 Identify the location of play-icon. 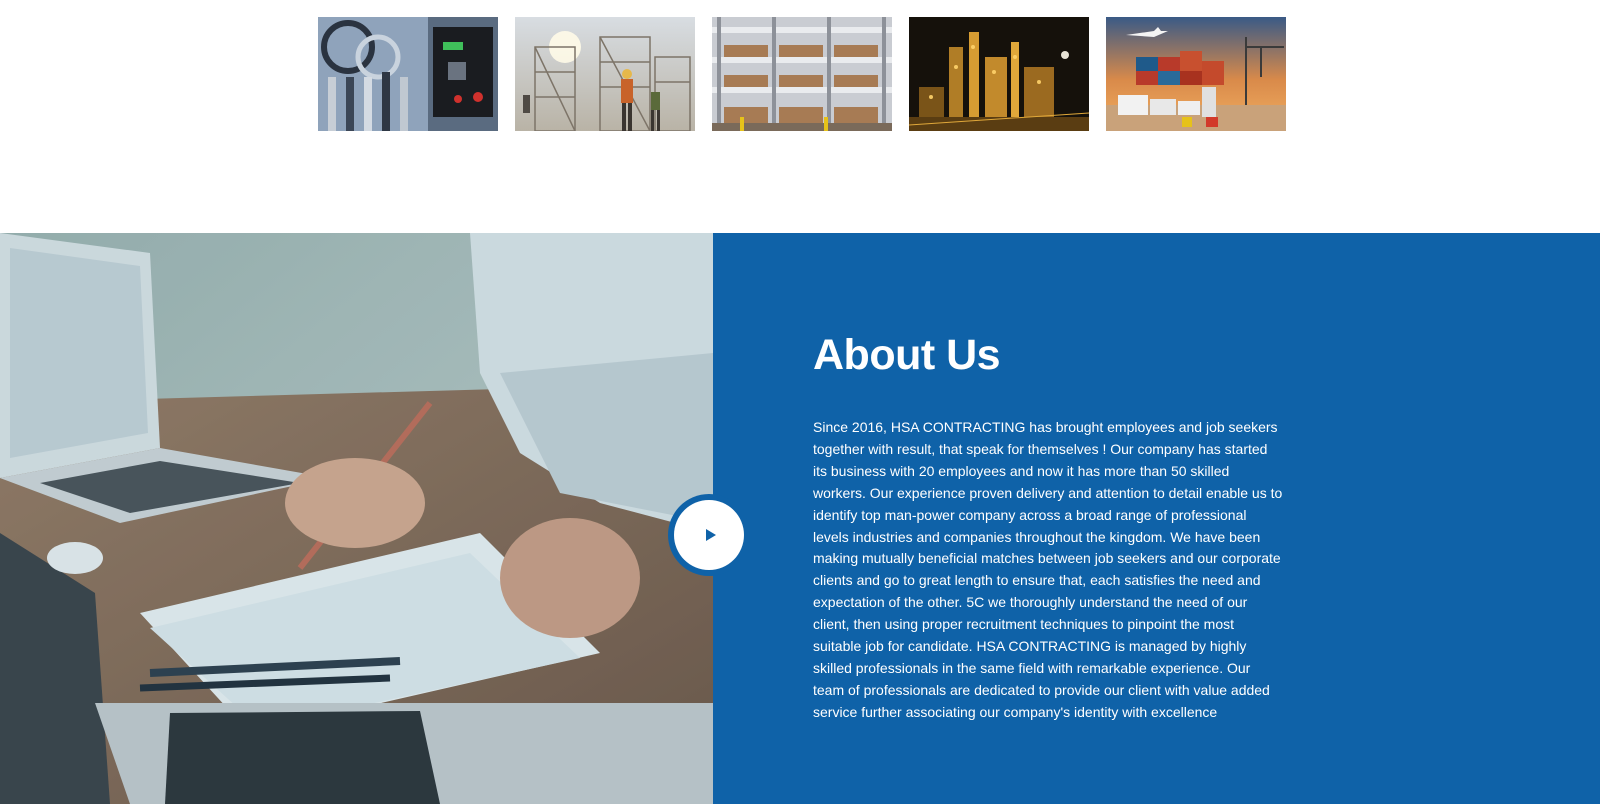
(710, 535).